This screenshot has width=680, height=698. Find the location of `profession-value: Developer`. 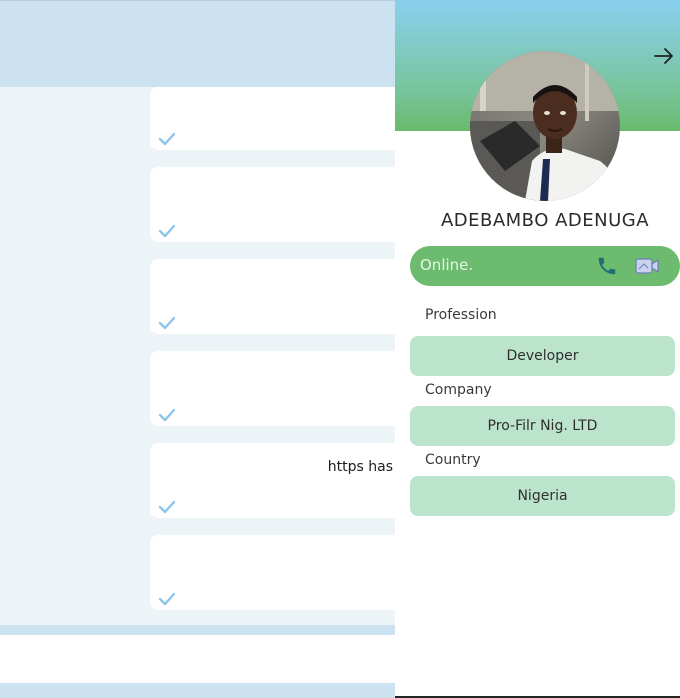

profession-value: Developer is located at coordinates (542, 356).